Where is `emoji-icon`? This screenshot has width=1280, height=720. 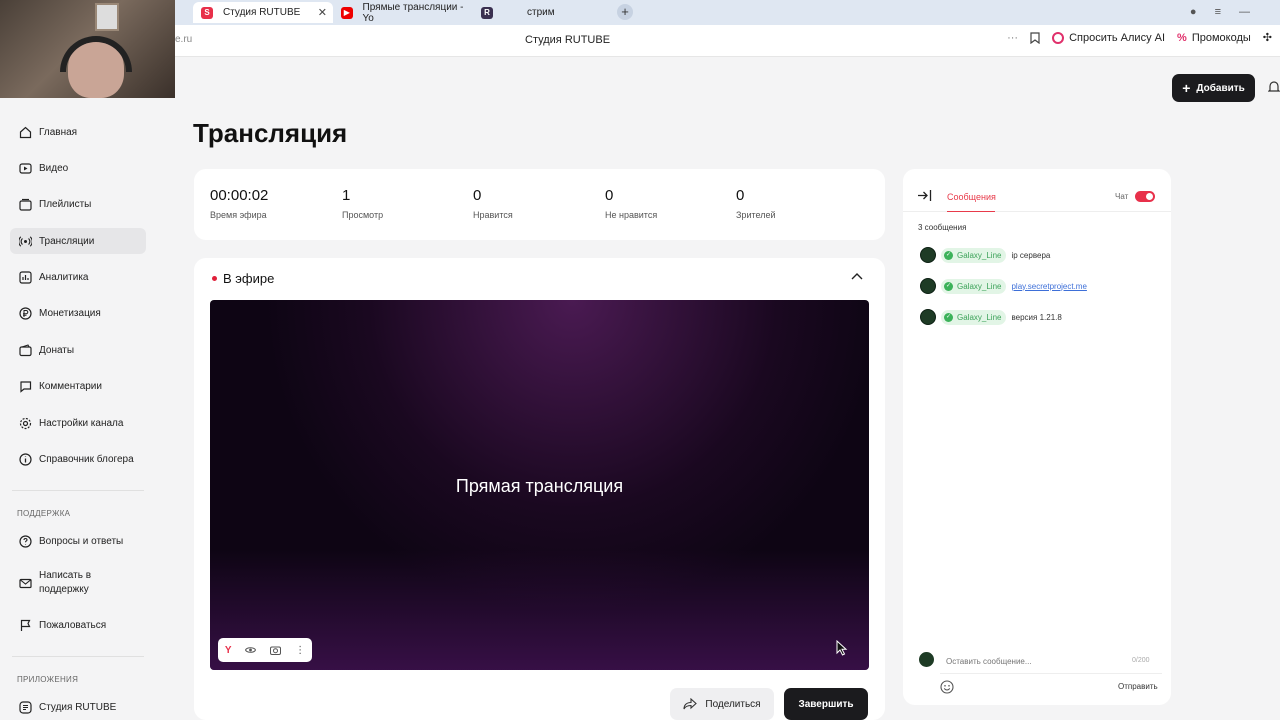 emoji-icon is located at coordinates (947, 687).